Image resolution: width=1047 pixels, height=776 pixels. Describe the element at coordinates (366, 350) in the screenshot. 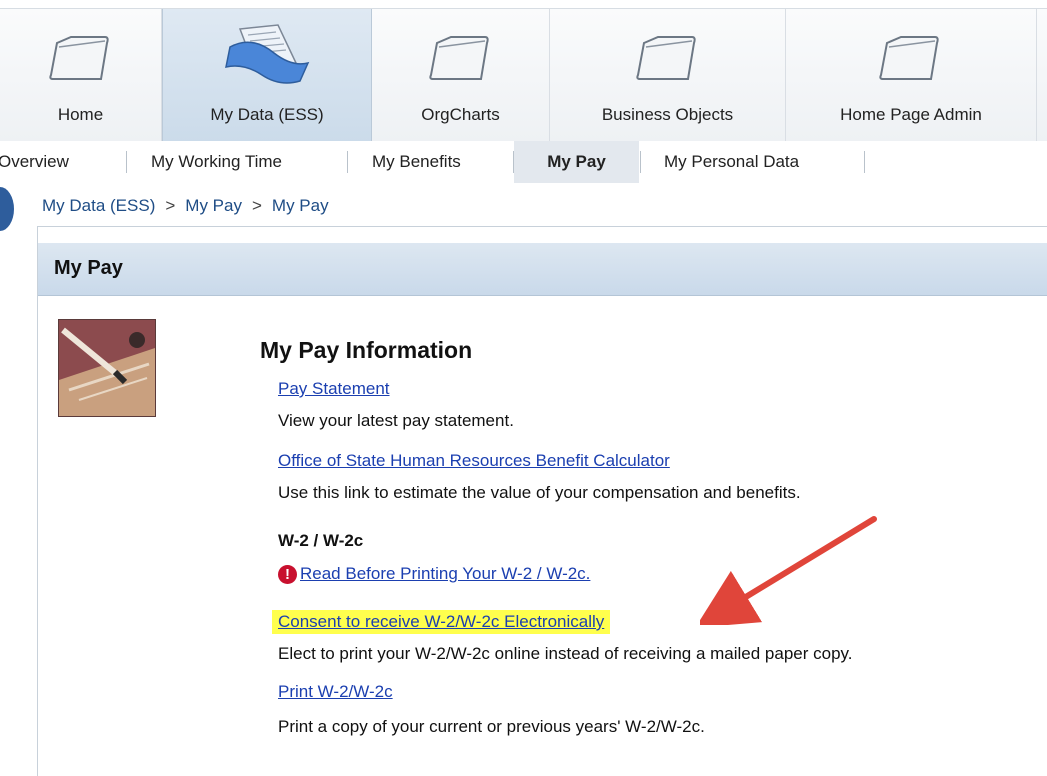

I see `section-heading: My Pay Information` at that location.